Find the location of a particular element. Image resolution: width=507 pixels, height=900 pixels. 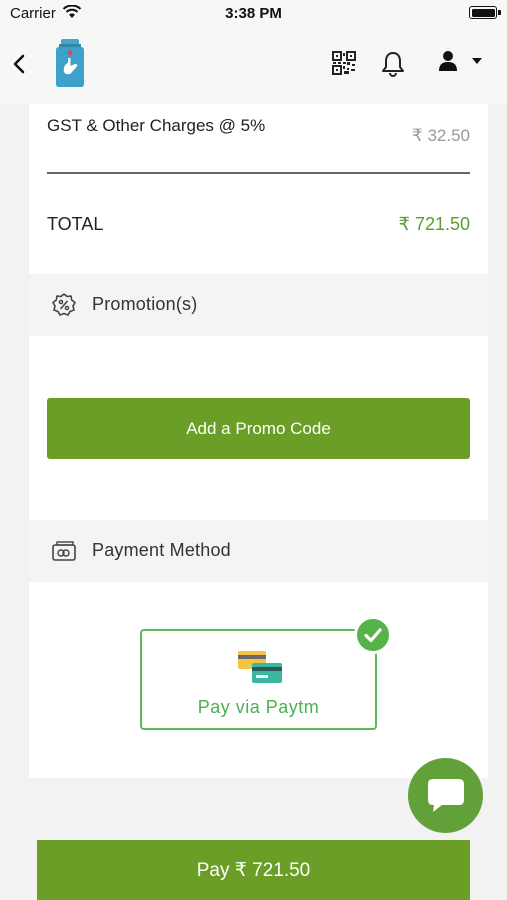

promotion-title: Promotion(s) is located at coordinates (145, 304).